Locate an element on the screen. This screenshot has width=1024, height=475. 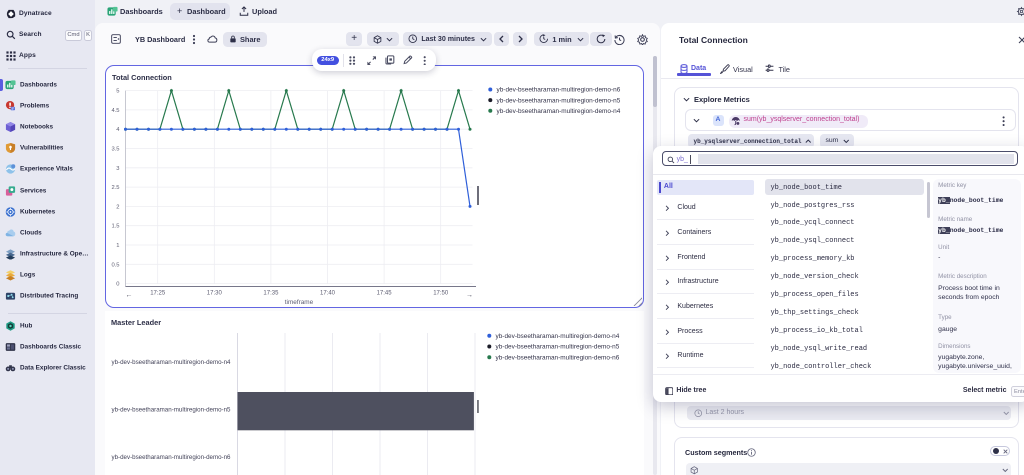
svg-text: 17:40 is located at coordinates (327, 294).